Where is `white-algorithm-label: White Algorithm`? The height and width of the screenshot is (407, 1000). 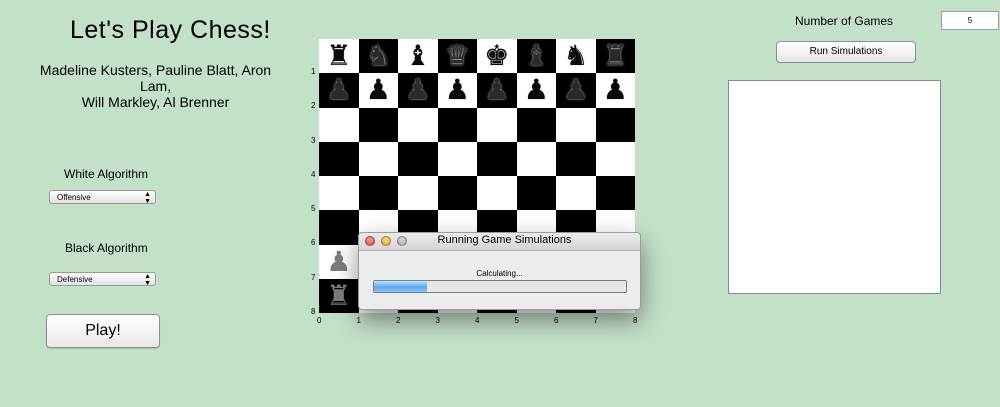 white-algorithm-label: White Algorithm is located at coordinates (106, 174).